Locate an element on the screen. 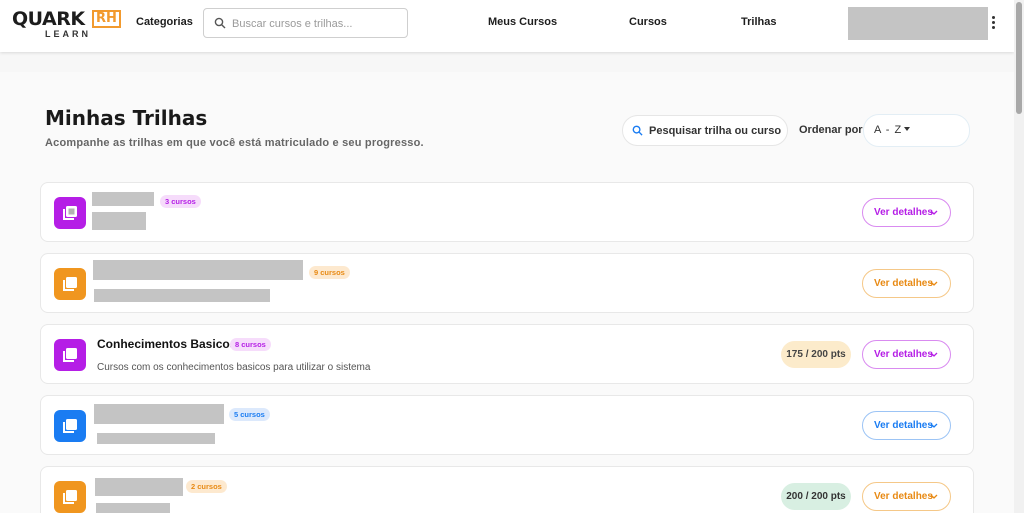 This screenshot has width=1024, height=513. logo-text: QUARK is located at coordinates (48, 19).